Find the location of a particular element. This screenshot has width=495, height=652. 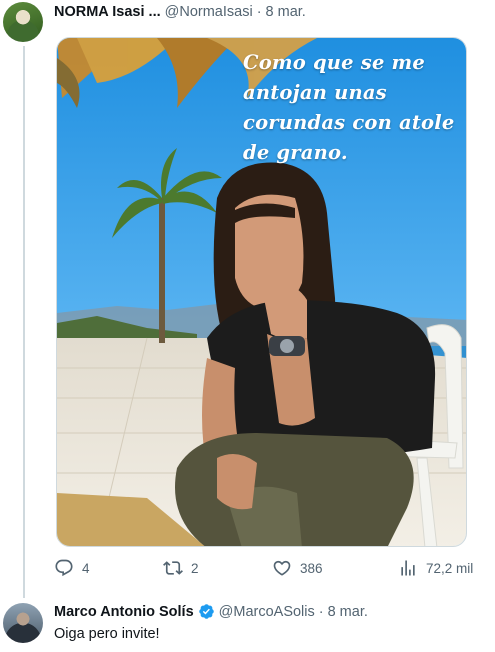

reply-author-handle: @MarcoASolis is located at coordinates (267, 612).